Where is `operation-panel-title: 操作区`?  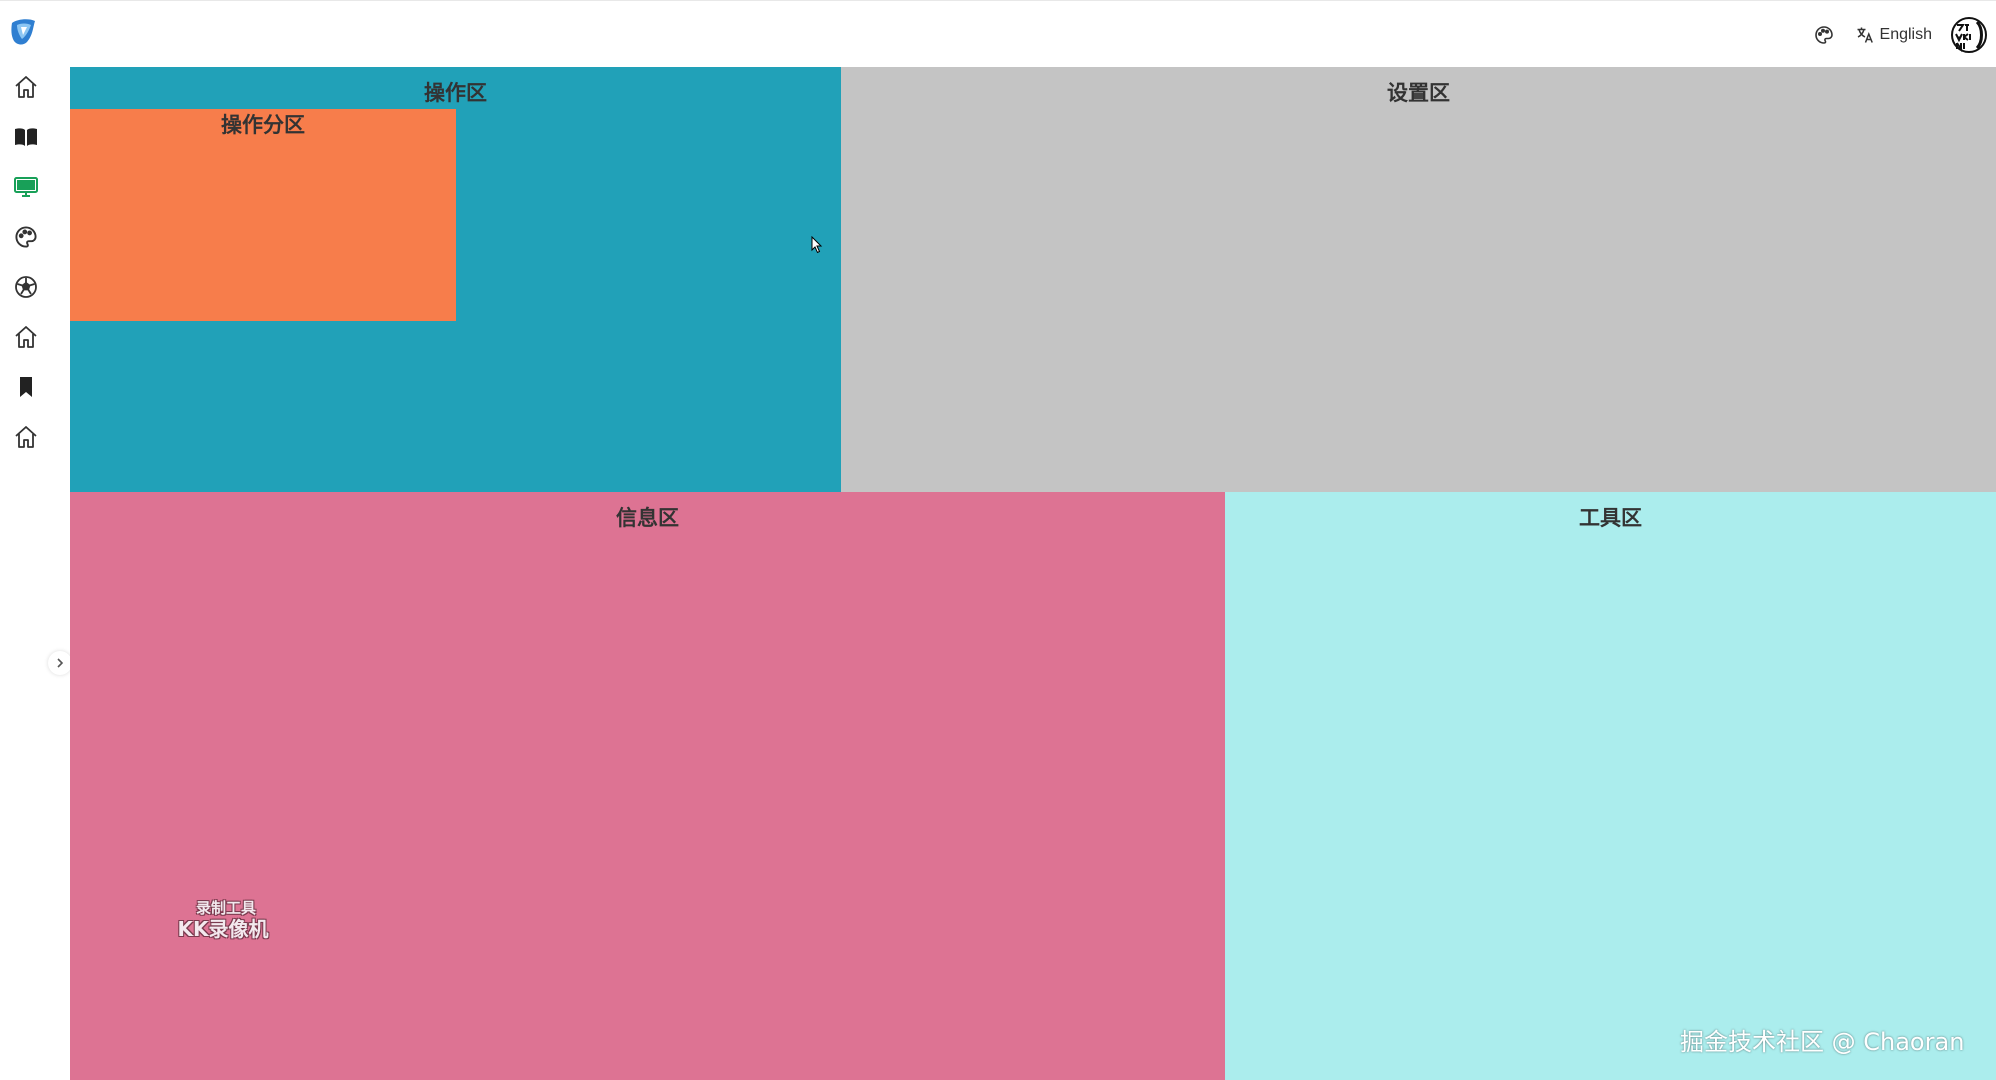
operation-panel-title: 操作区 is located at coordinates (455, 93).